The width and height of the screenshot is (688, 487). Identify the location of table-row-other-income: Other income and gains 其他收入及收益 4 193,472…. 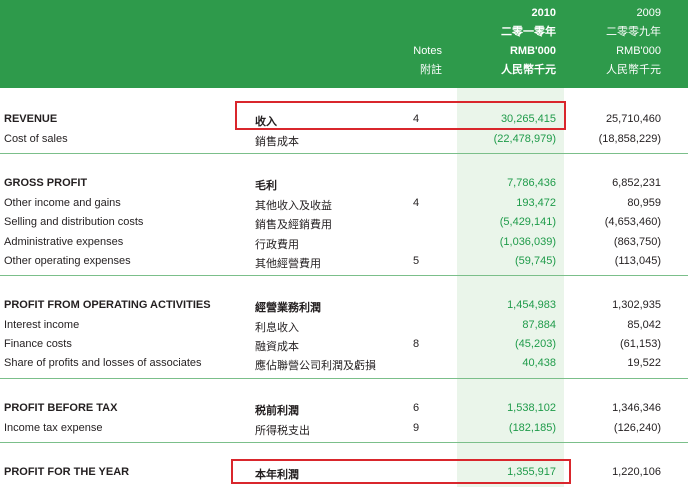
(344, 204).